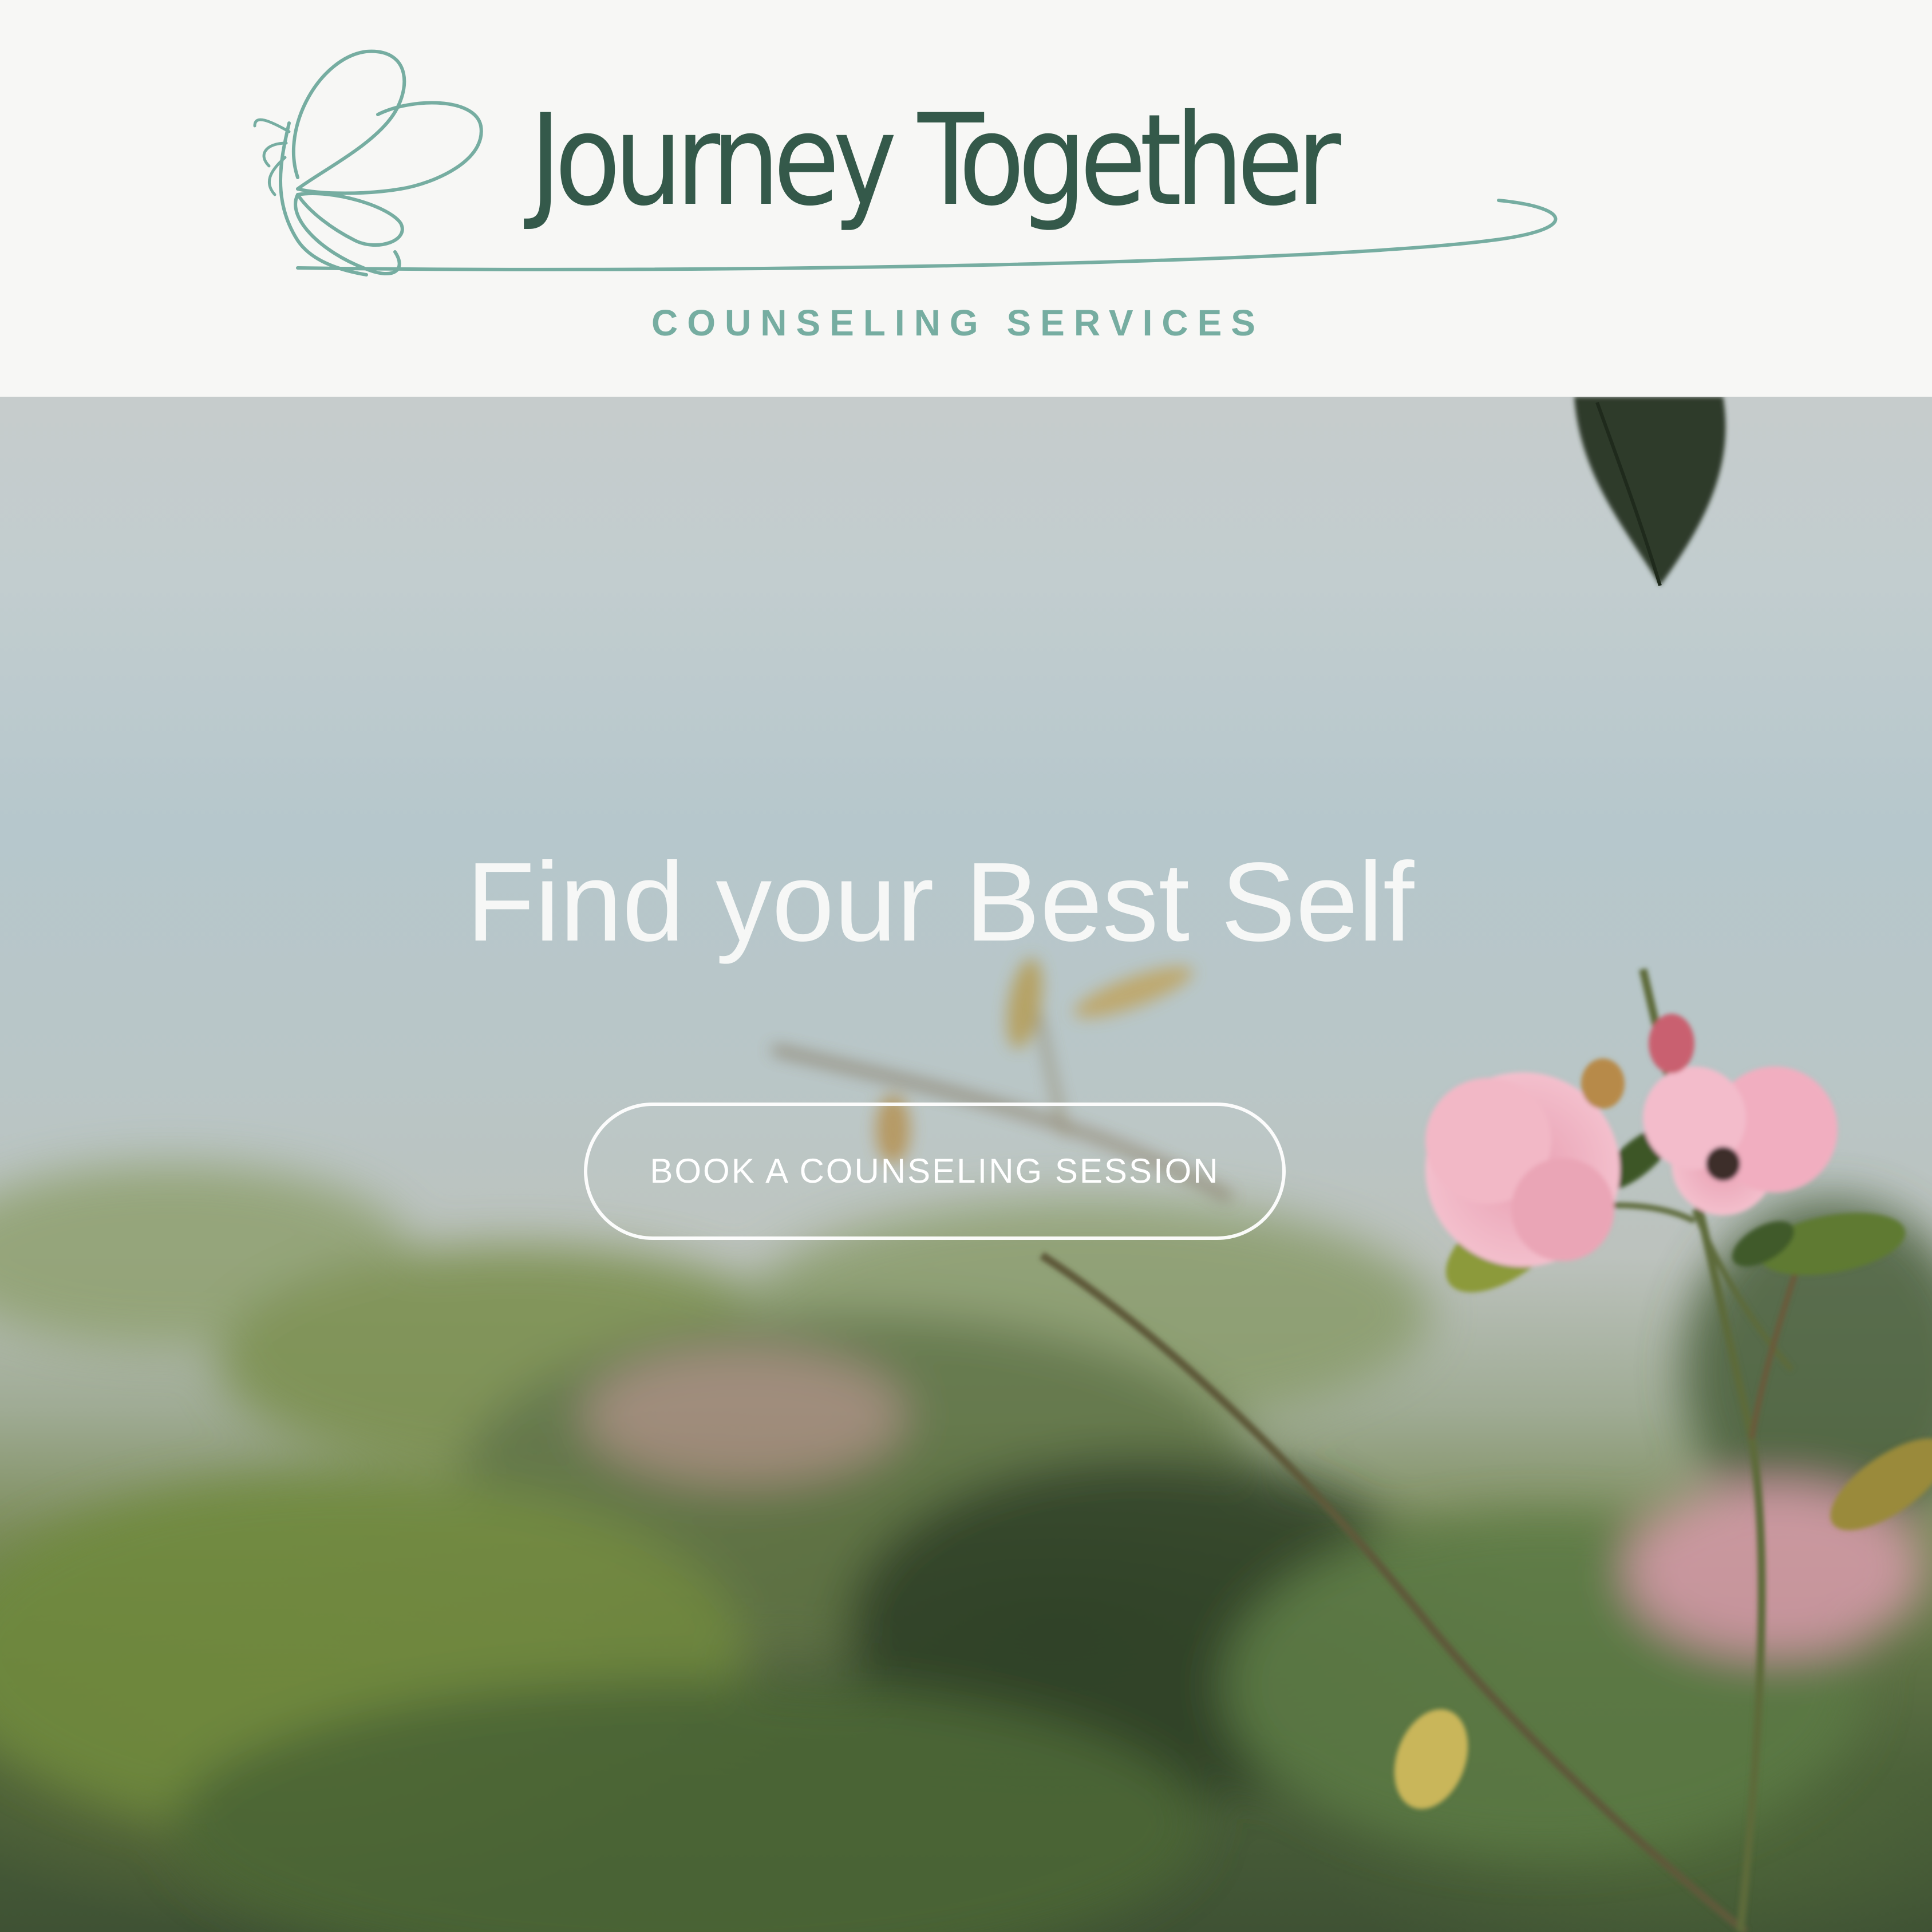  What do you see at coordinates (940, 902) in the screenshot?
I see `hero-headline: Find your Best Self` at bounding box center [940, 902].